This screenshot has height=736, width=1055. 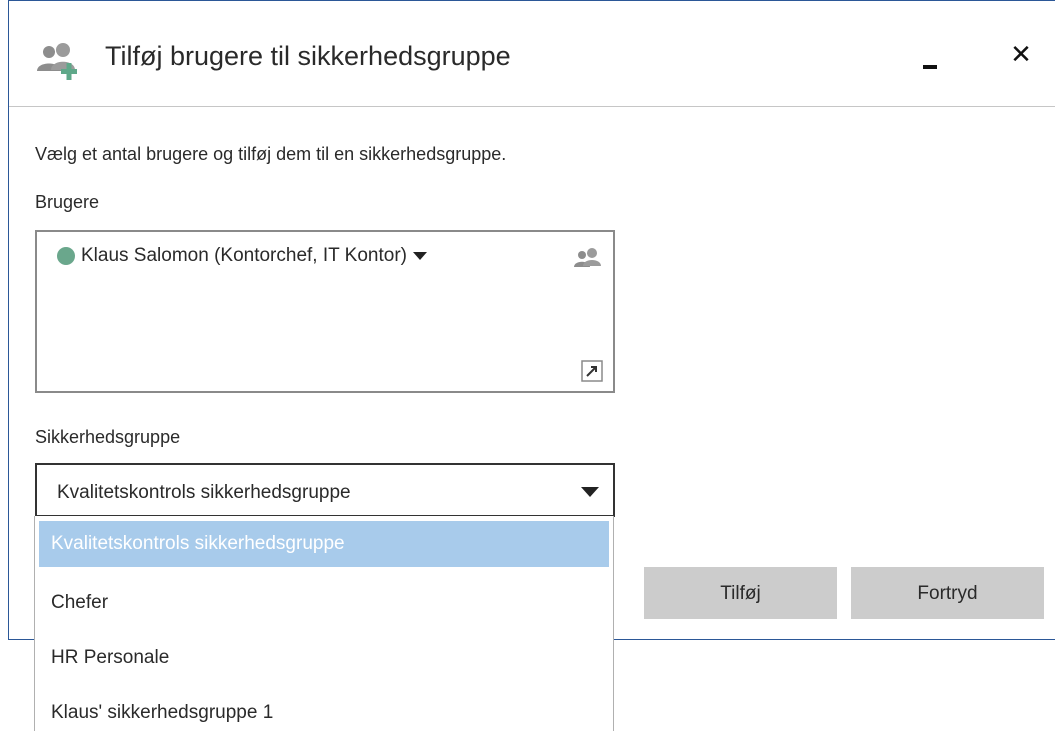 I want to click on users-label: Brugere, so click(x=67, y=202).